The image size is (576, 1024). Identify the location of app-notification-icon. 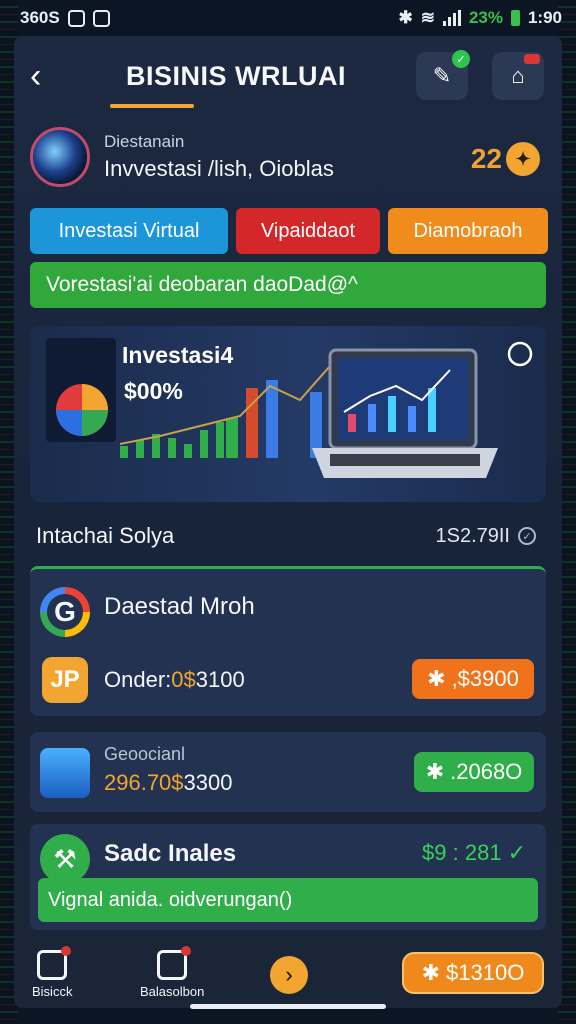
(76, 18).